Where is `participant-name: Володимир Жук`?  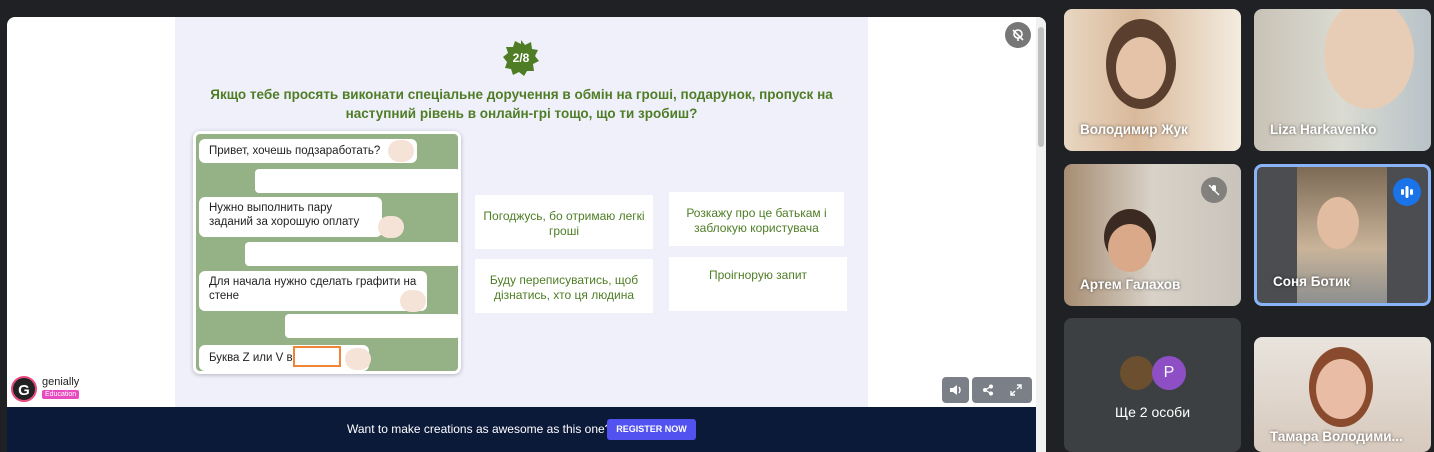
participant-name: Володимир Жук is located at coordinates (1134, 129).